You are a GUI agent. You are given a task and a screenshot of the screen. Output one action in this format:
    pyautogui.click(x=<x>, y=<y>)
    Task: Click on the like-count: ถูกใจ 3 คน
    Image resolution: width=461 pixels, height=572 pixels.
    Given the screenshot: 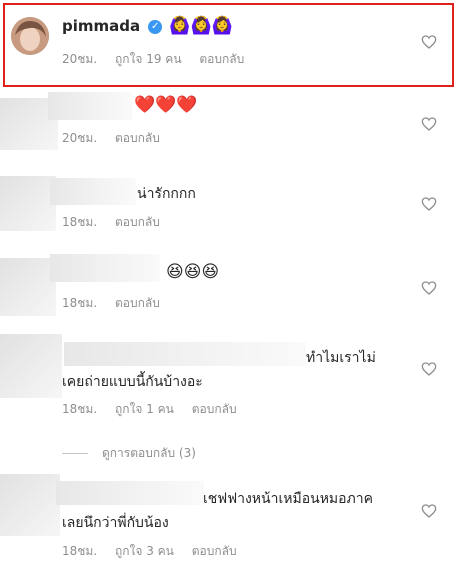 What is the action you would take?
    pyautogui.click(x=144, y=551)
    